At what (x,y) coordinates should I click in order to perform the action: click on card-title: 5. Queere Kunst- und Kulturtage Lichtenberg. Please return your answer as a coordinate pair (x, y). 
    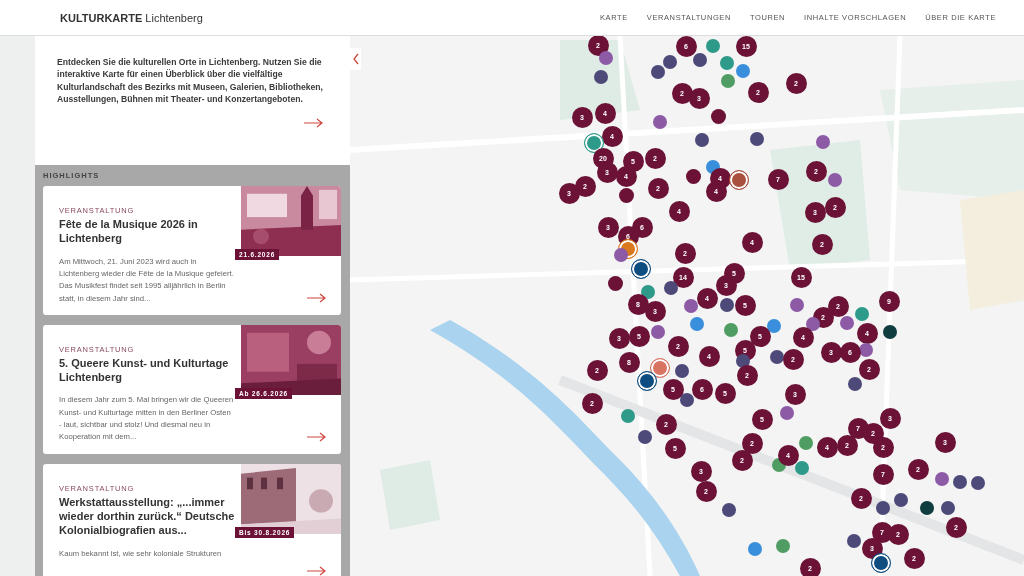
    Looking at the image, I should click on (144, 370).